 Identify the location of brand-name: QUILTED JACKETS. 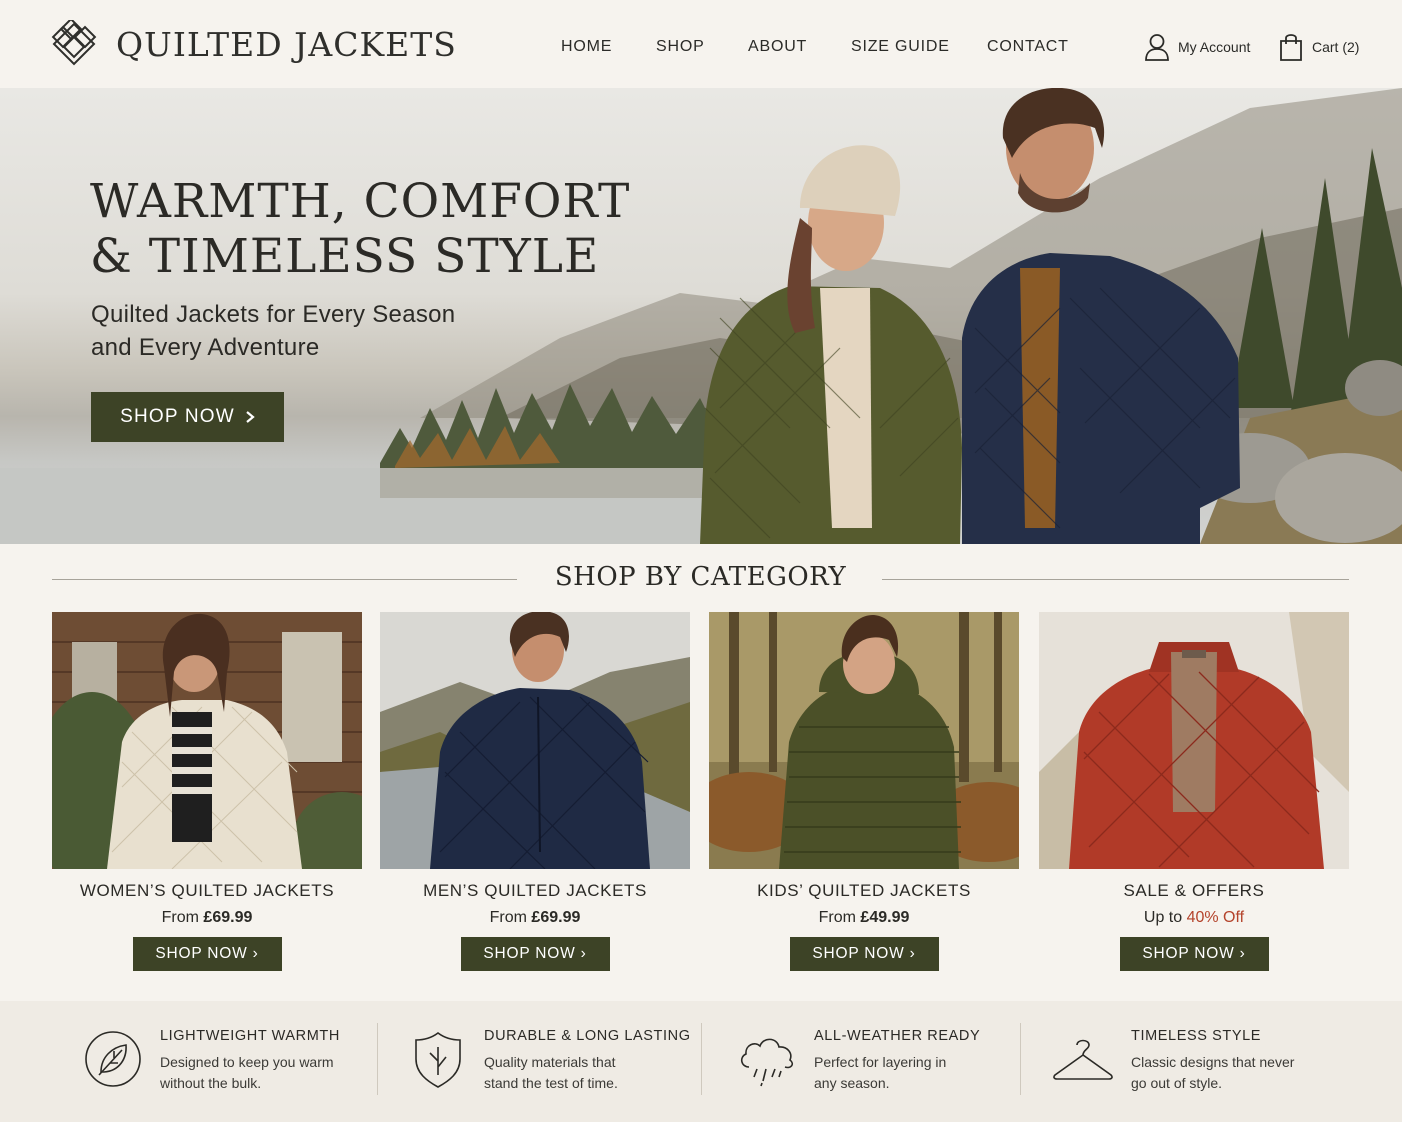
(286, 44).